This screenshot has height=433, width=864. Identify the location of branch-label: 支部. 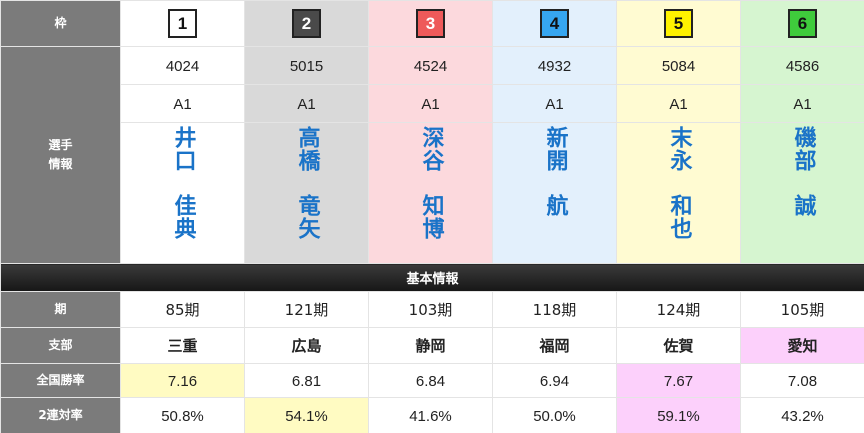
(60, 345).